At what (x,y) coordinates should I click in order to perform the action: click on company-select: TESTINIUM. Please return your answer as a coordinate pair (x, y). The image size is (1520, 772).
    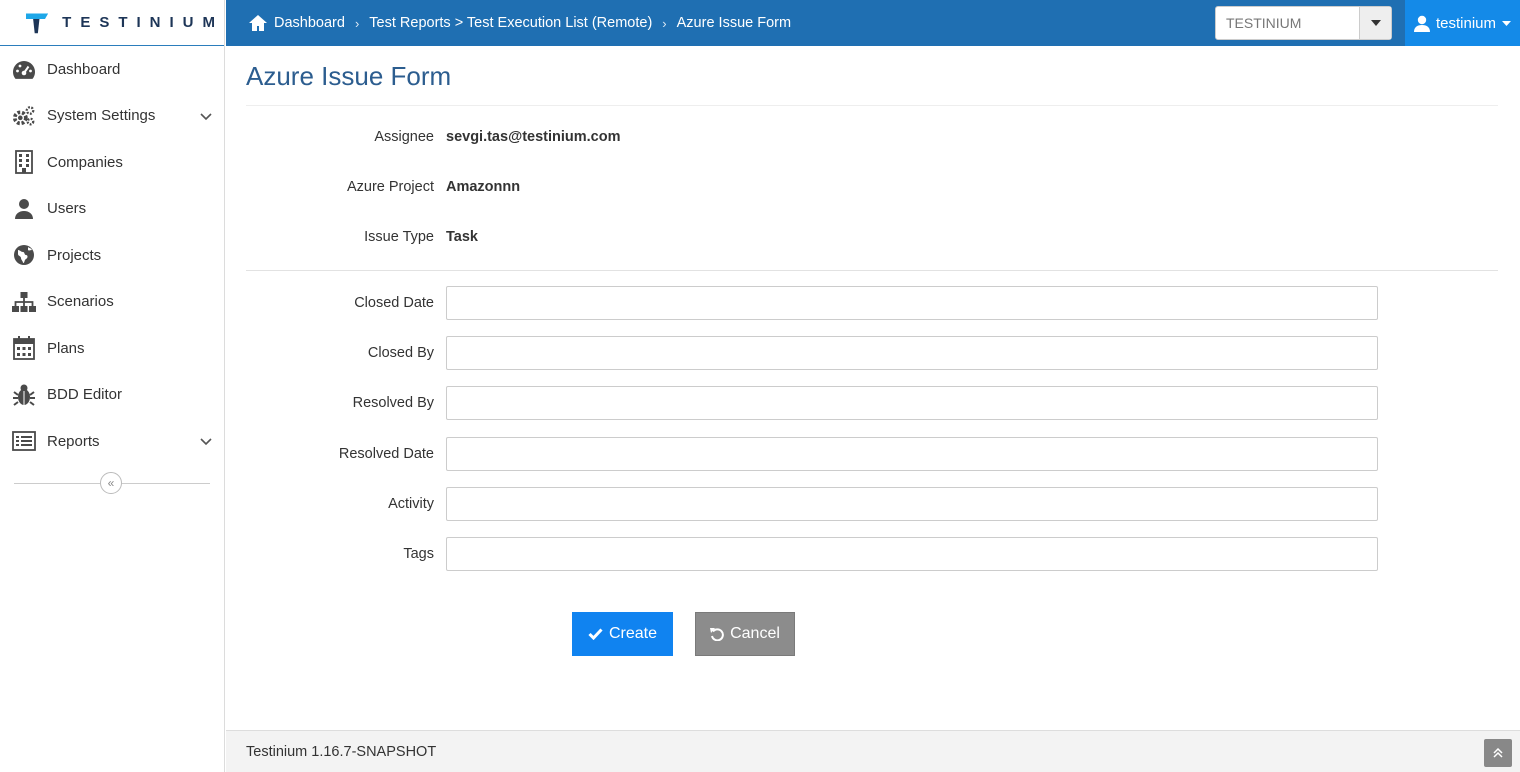
    Looking at the image, I should click on (1303, 23).